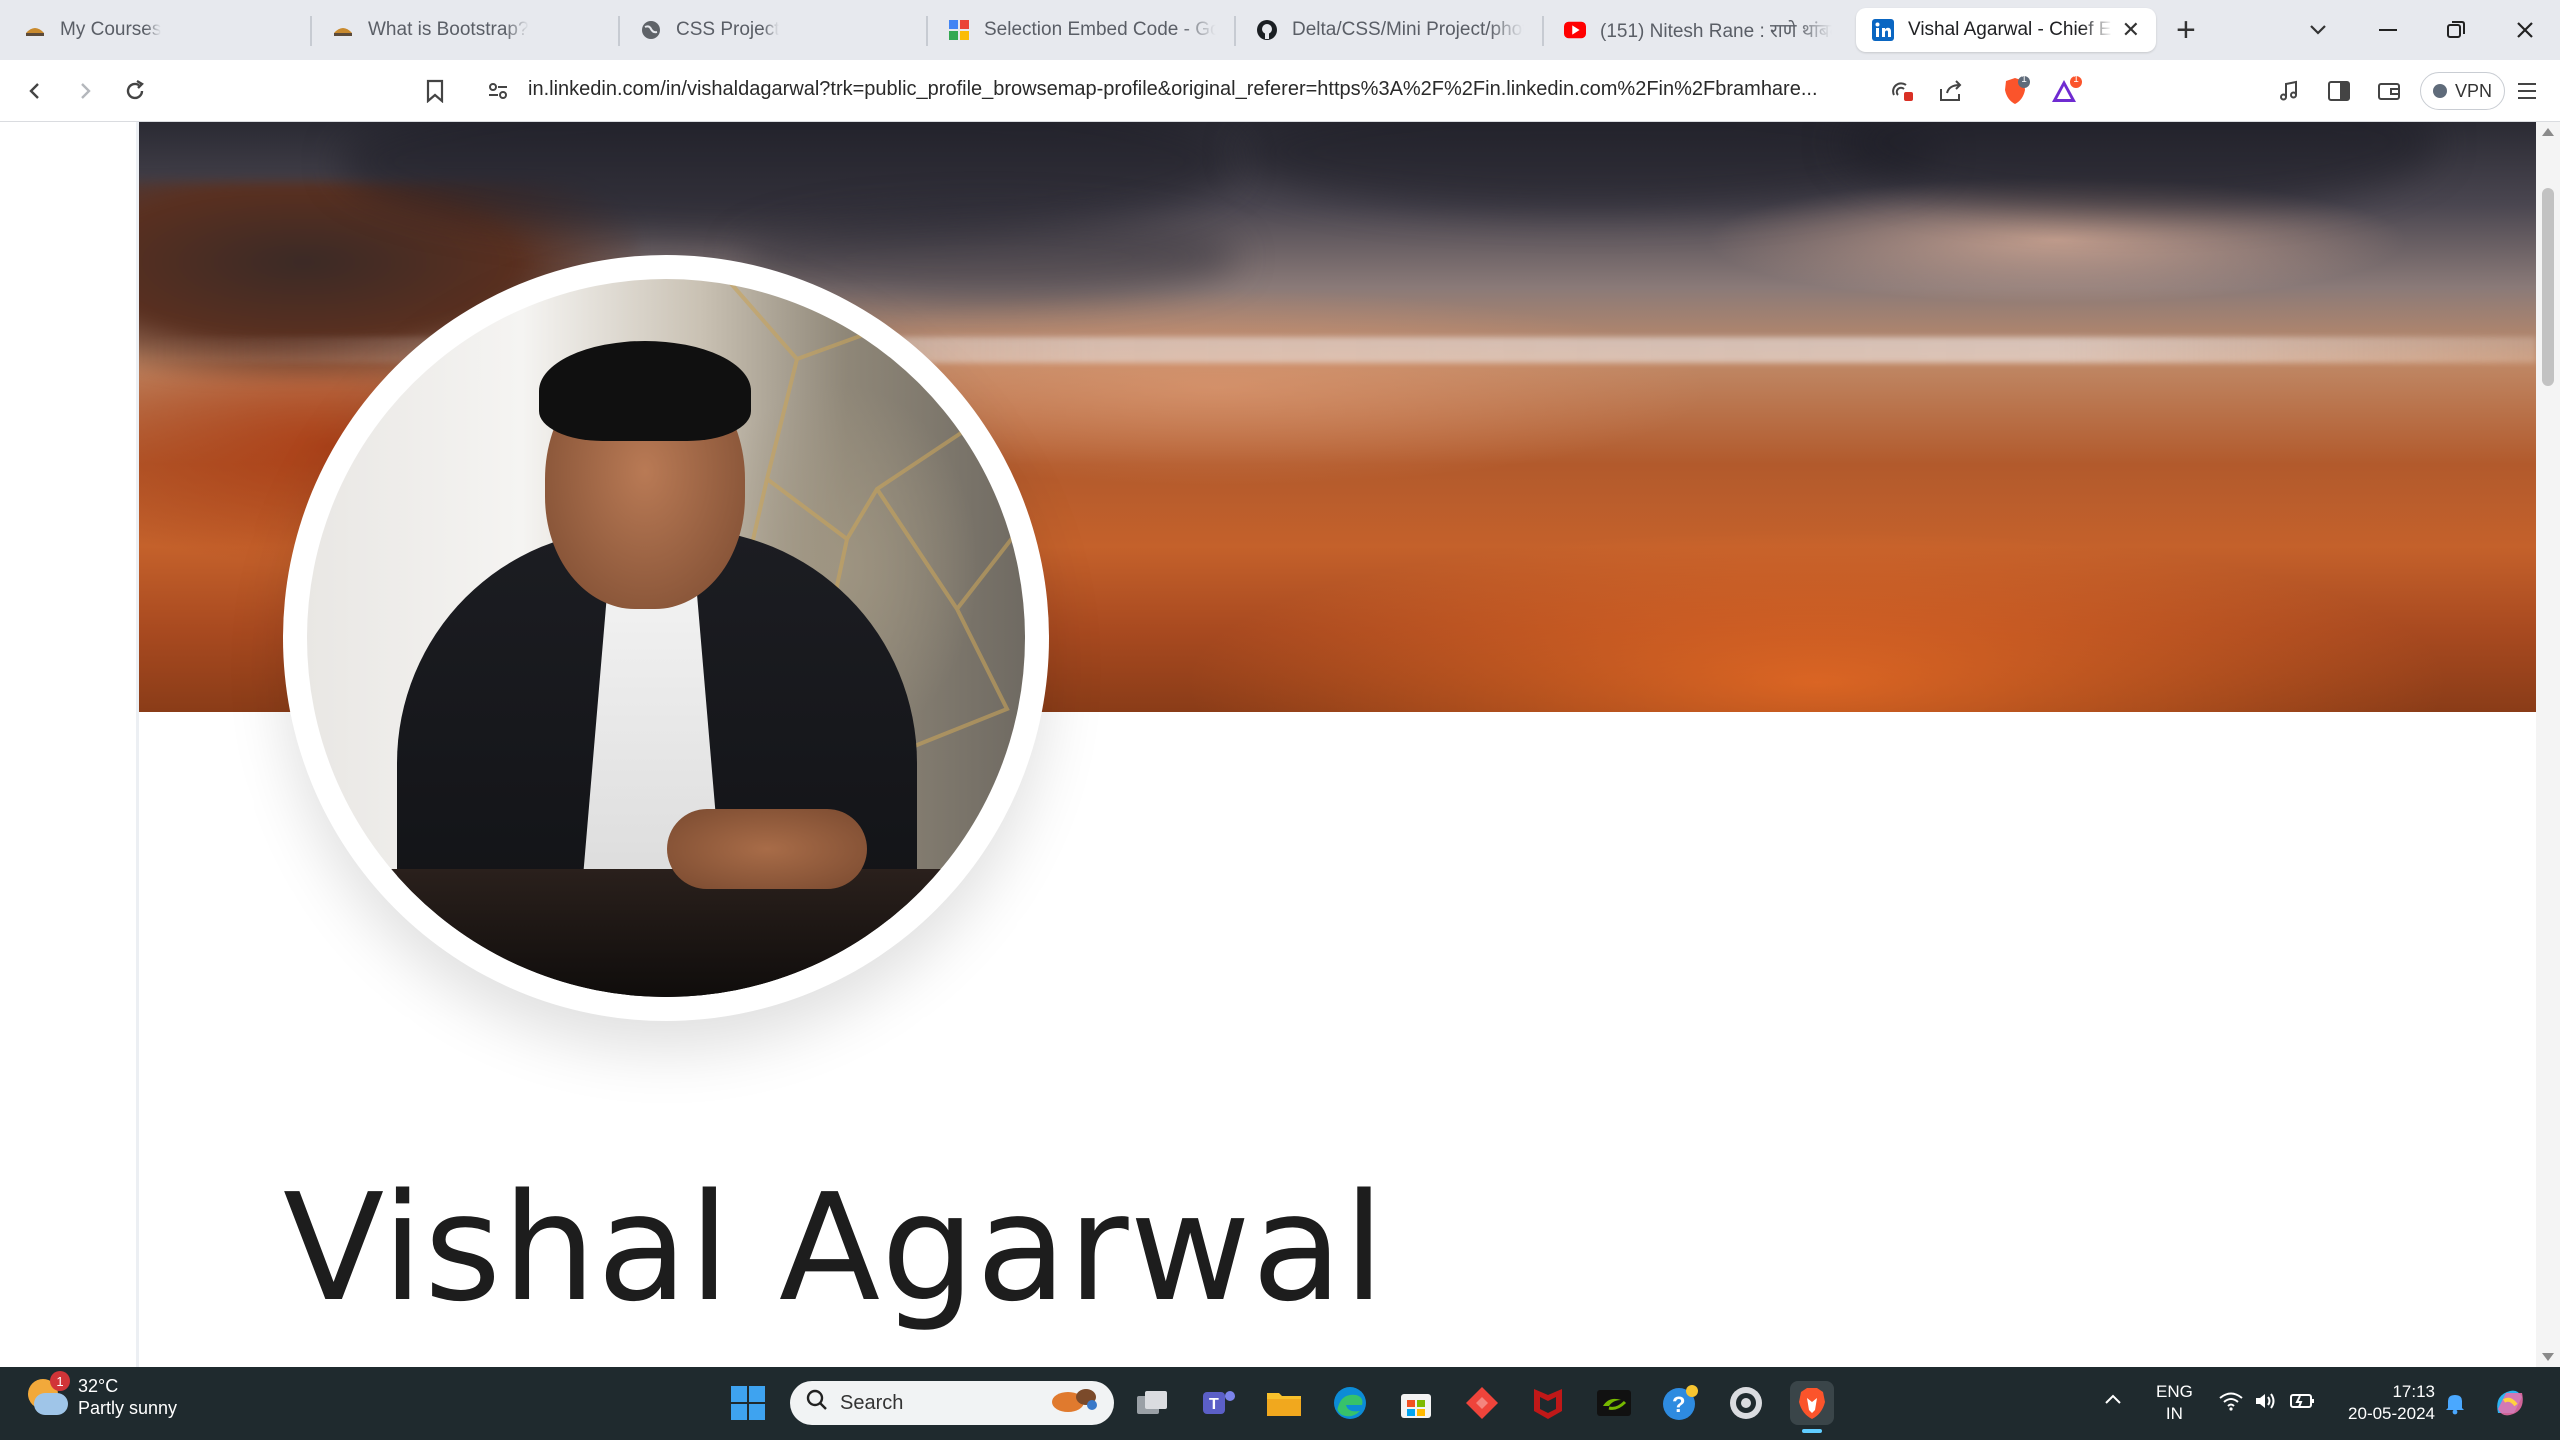 This screenshot has width=2560, height=1440. I want to click on microsoft-store-icon, so click(1416, 1403).